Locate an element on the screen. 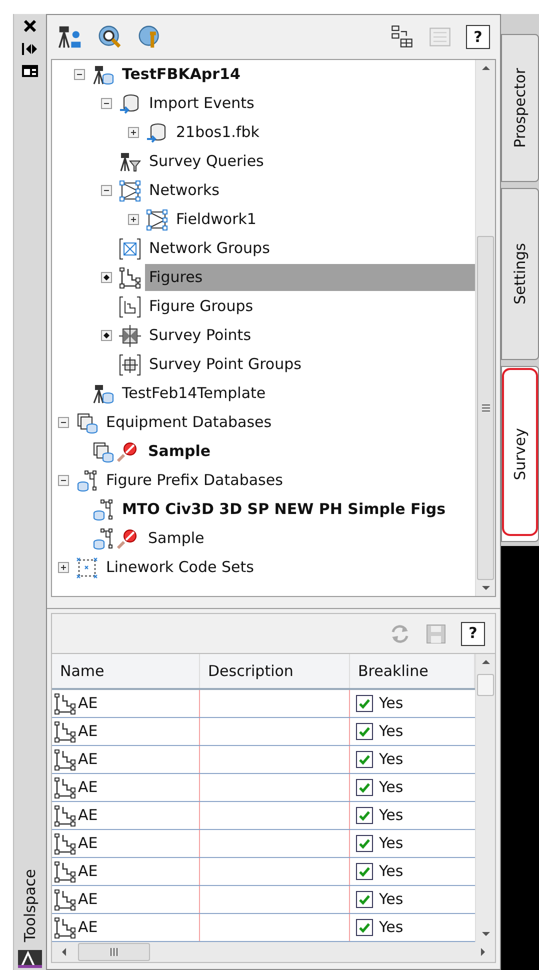  tree-item: MTO Civ3D 3D SP NEW PH Simple Figs is located at coordinates (284, 509).